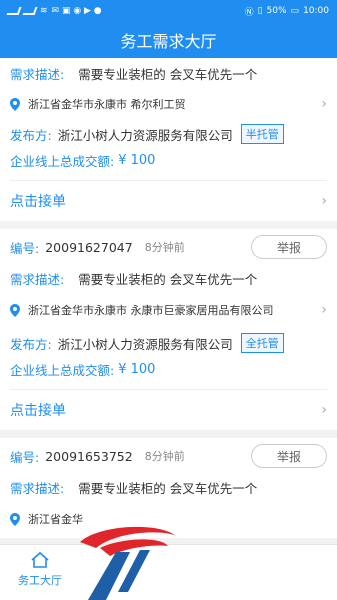 The height and width of the screenshot is (600, 337). I want to click on code-row: 编号: 20091653752 8分钟前 举报, so click(168, 456).